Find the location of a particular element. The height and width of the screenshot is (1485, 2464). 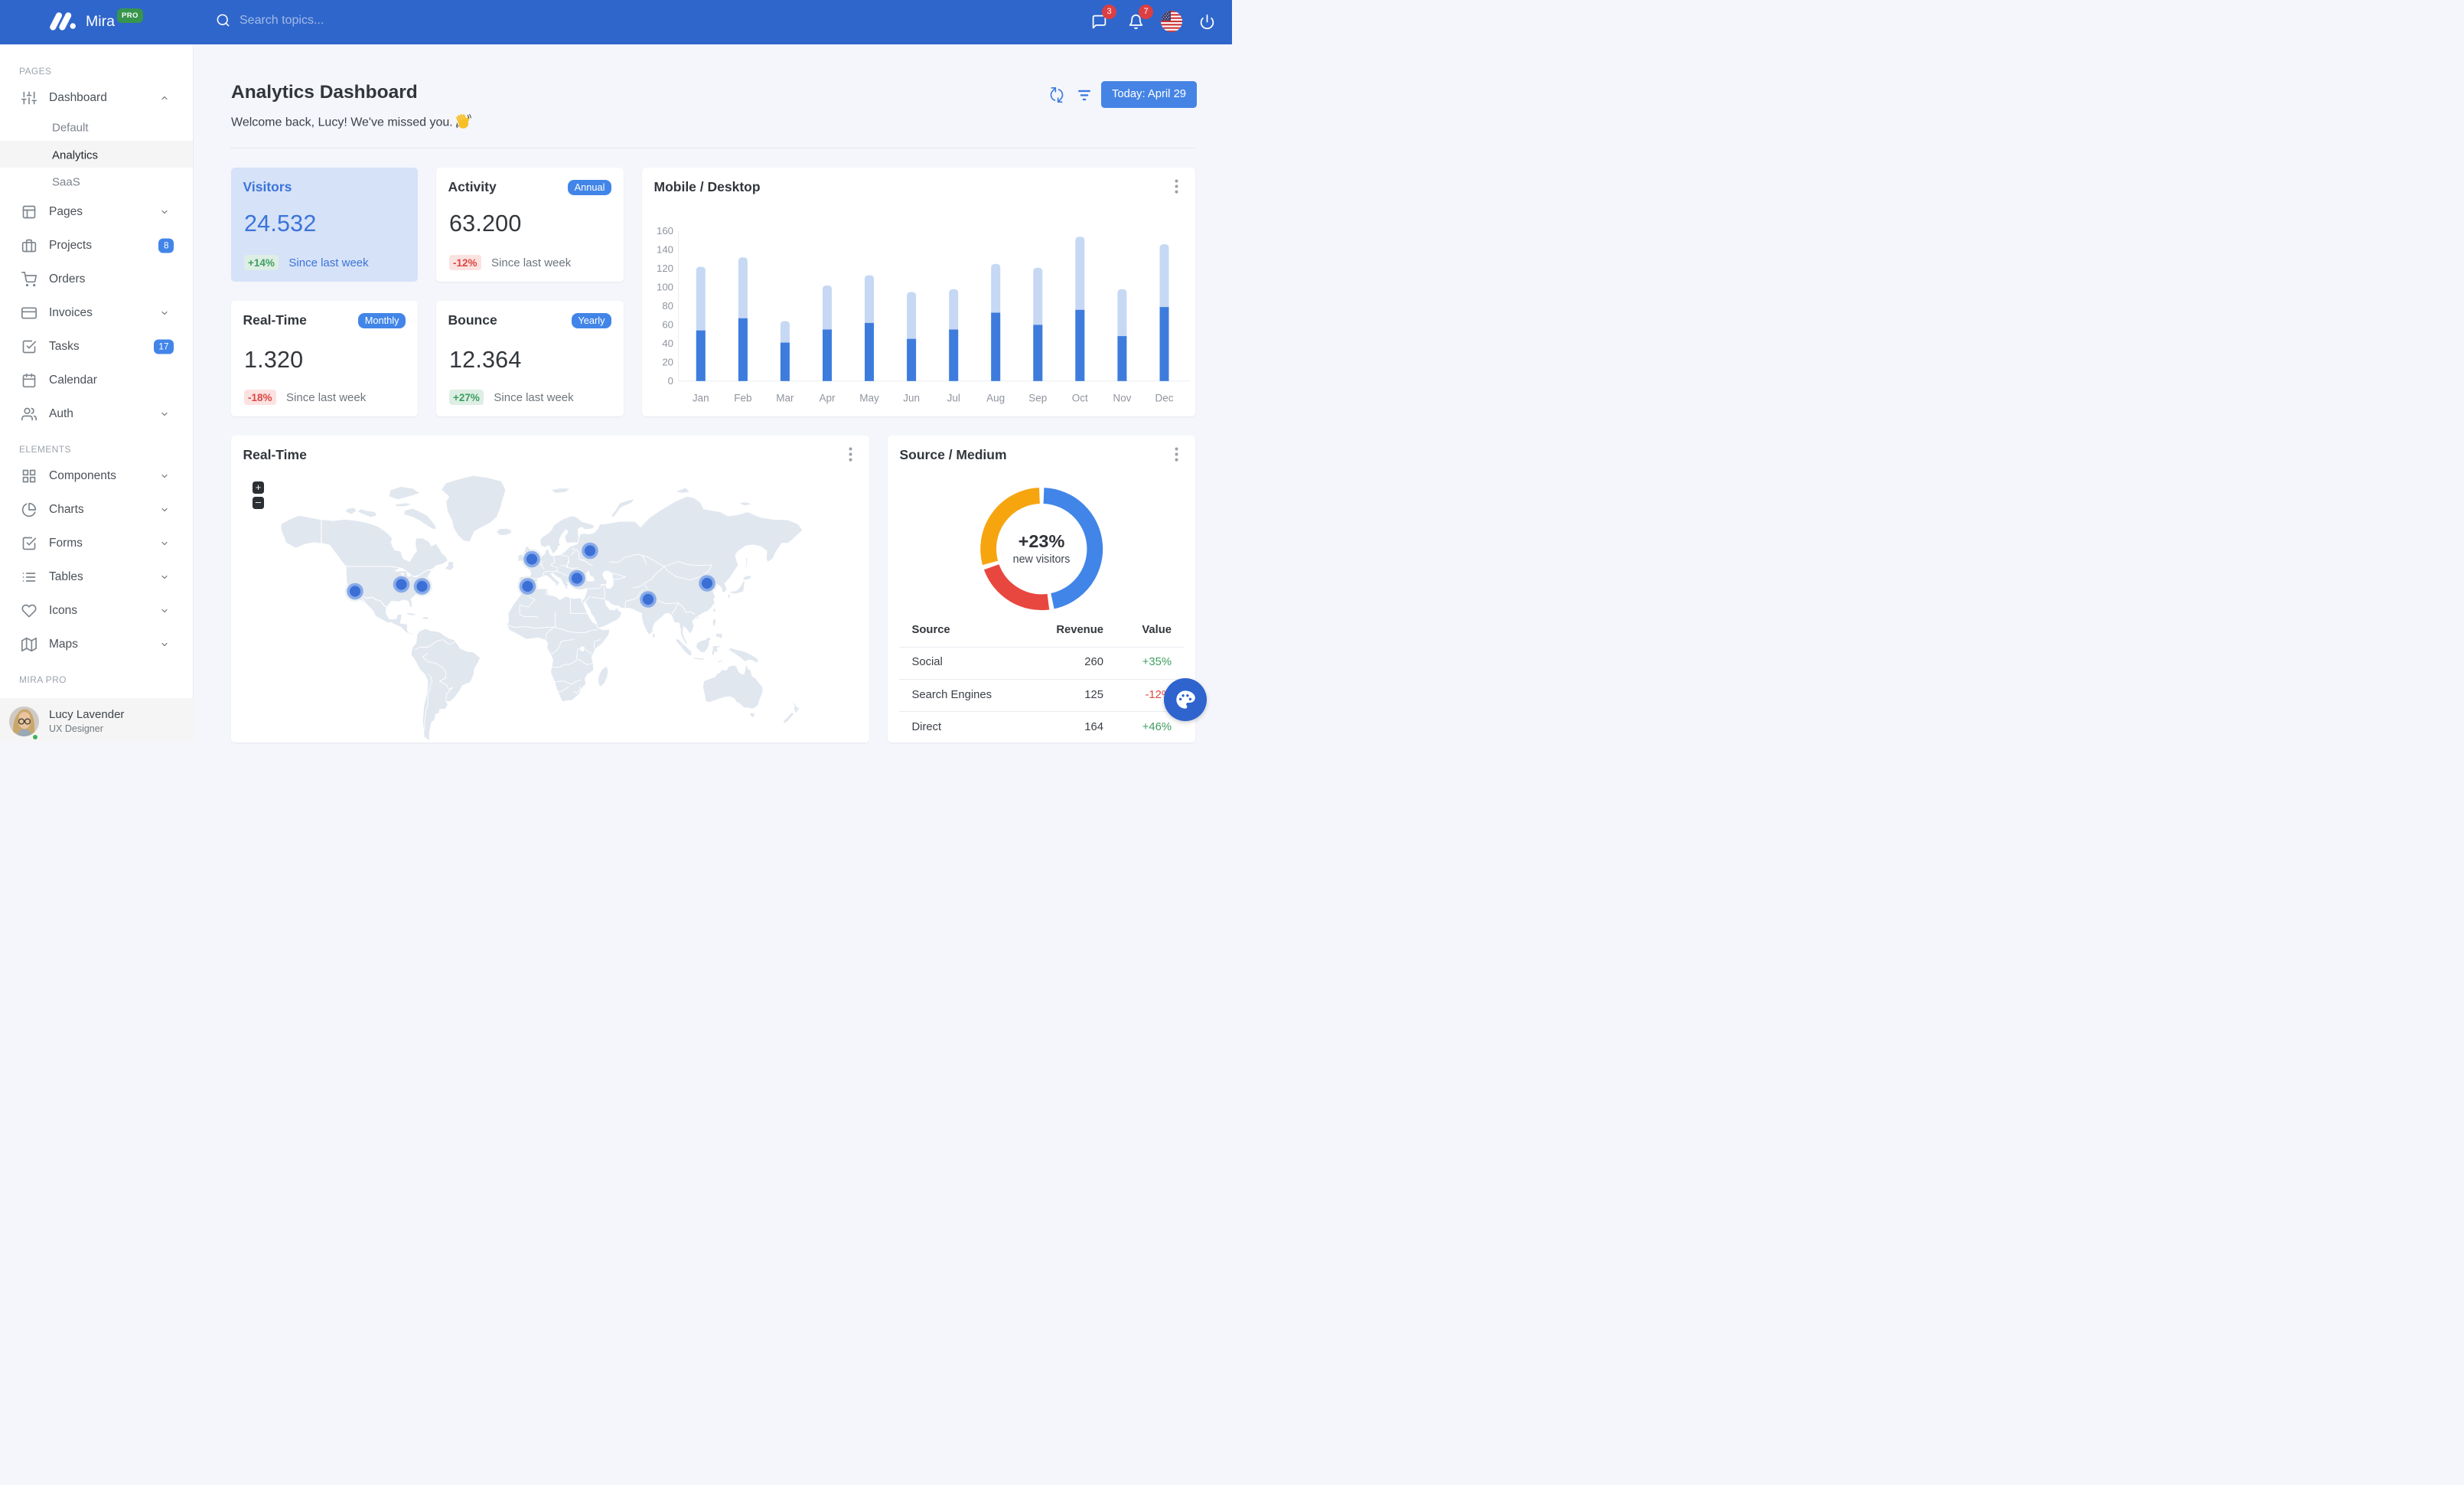

svg-text: Nov is located at coordinates (1122, 397).